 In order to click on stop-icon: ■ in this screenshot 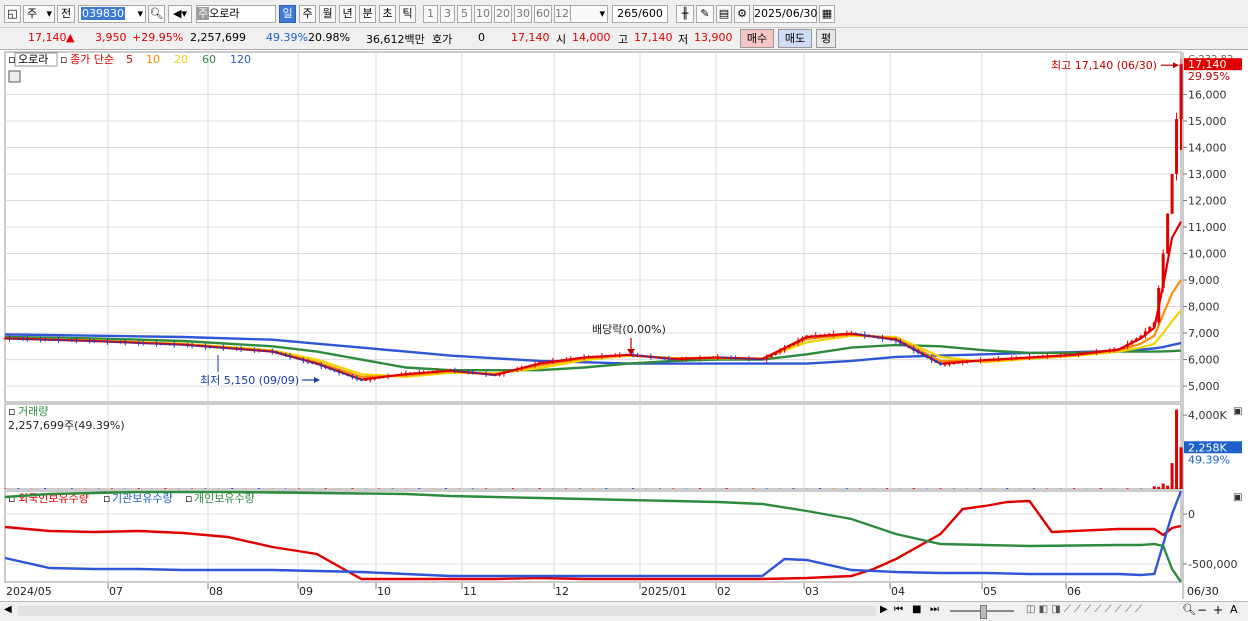, I will do `click(916, 609)`.